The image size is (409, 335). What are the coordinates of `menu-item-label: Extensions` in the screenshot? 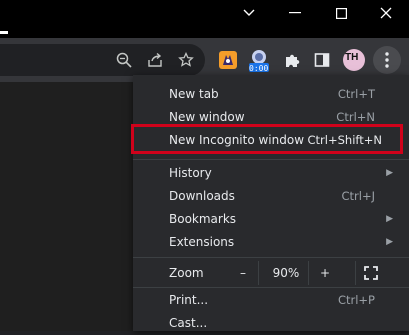 It's located at (202, 242).